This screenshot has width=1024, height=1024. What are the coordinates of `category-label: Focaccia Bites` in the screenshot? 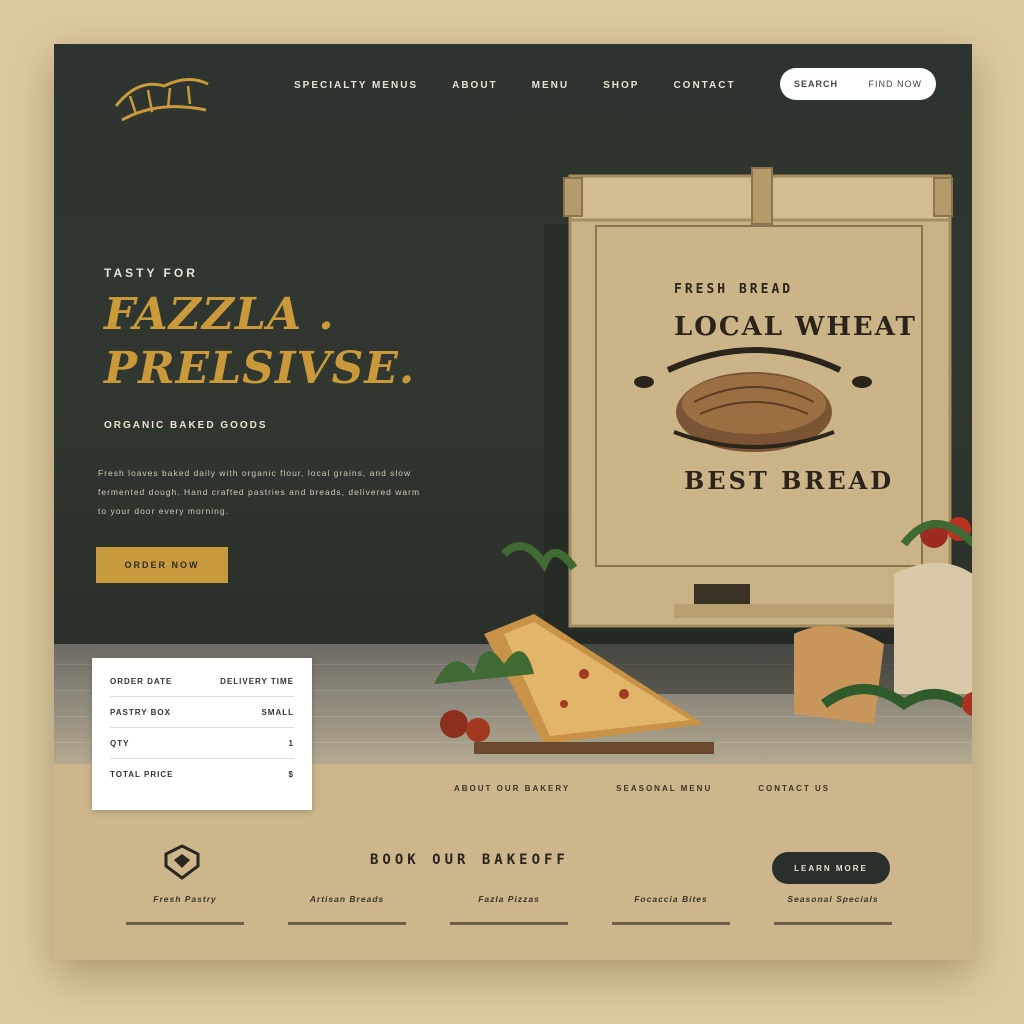 It's located at (671, 899).